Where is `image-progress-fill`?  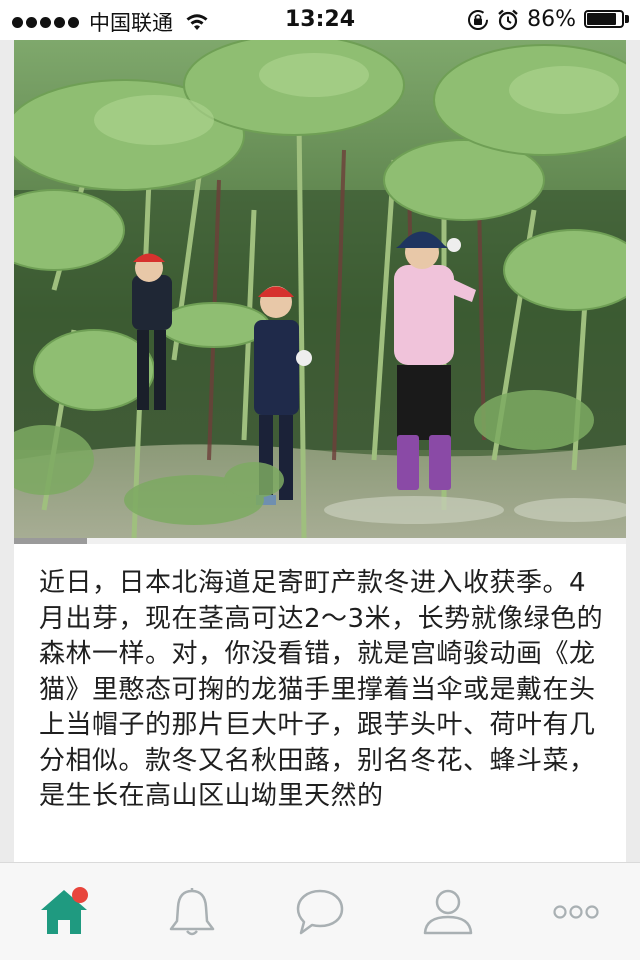
image-progress-fill is located at coordinates (51, 541).